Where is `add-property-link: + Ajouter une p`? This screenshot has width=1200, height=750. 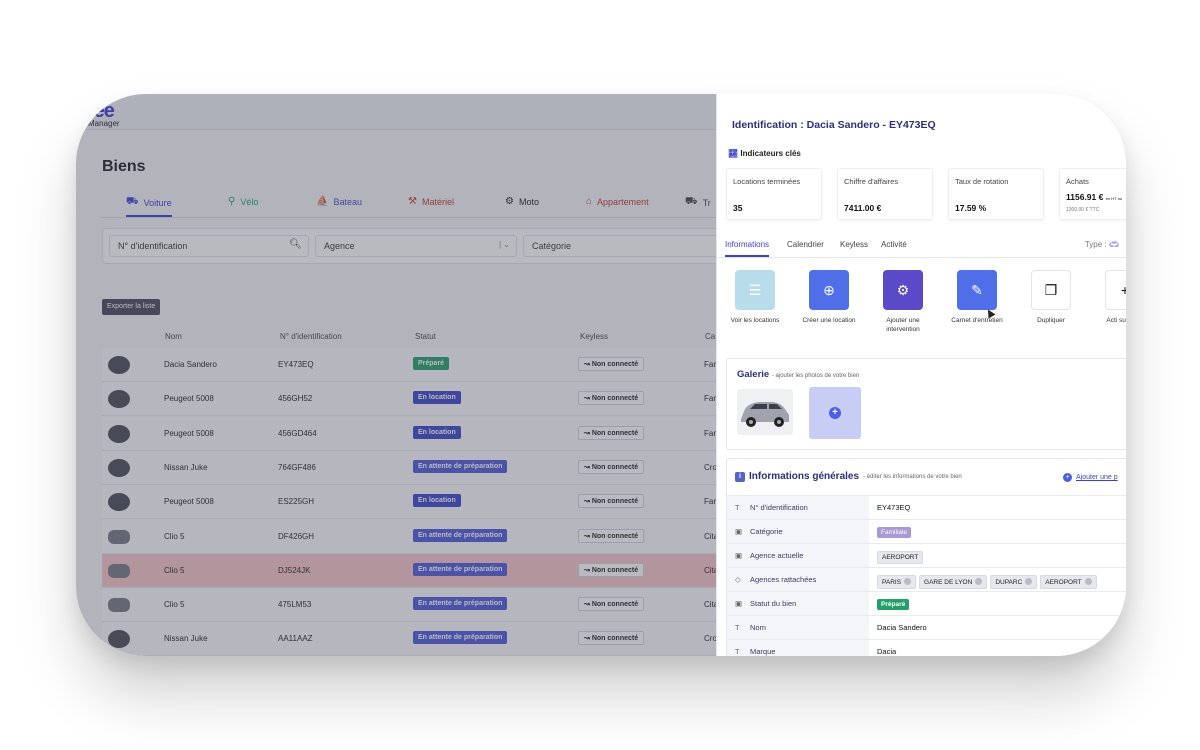
add-property-link: + Ajouter une p is located at coordinates (1090, 477).